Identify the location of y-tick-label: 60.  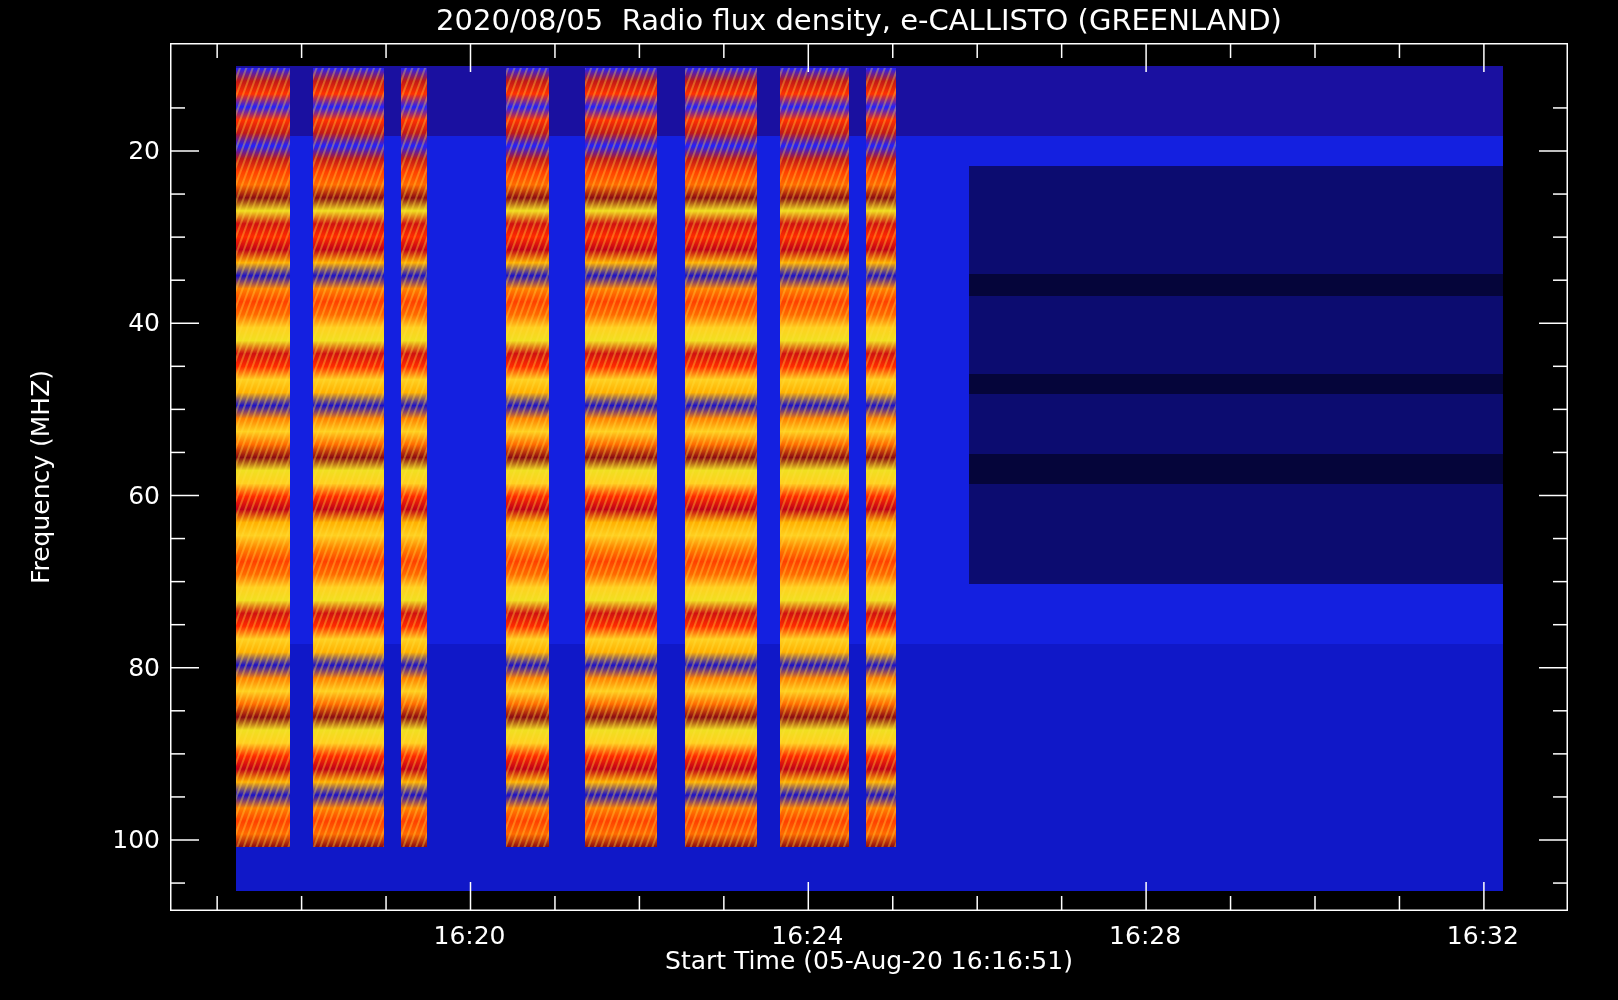
(144, 494).